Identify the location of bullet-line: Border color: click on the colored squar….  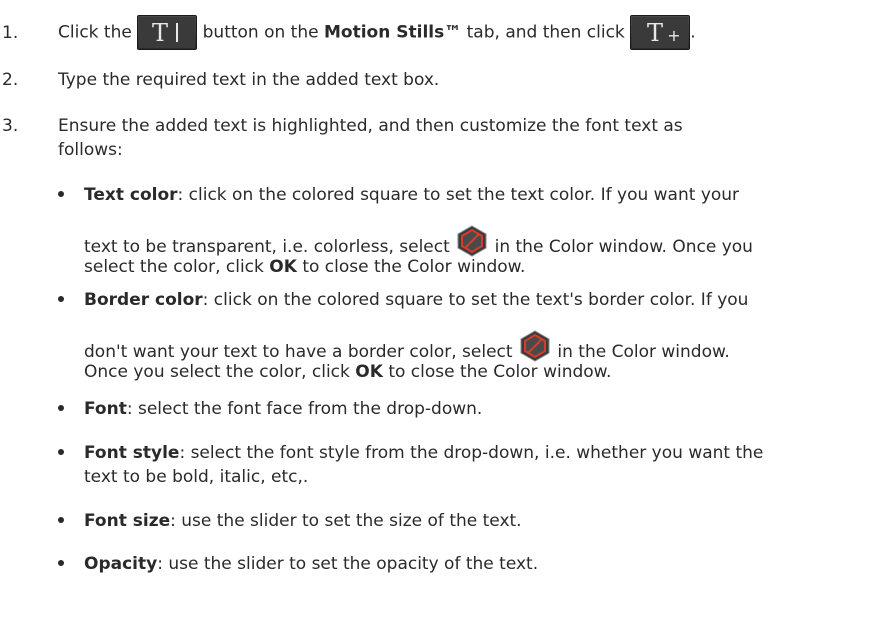
(416, 300).